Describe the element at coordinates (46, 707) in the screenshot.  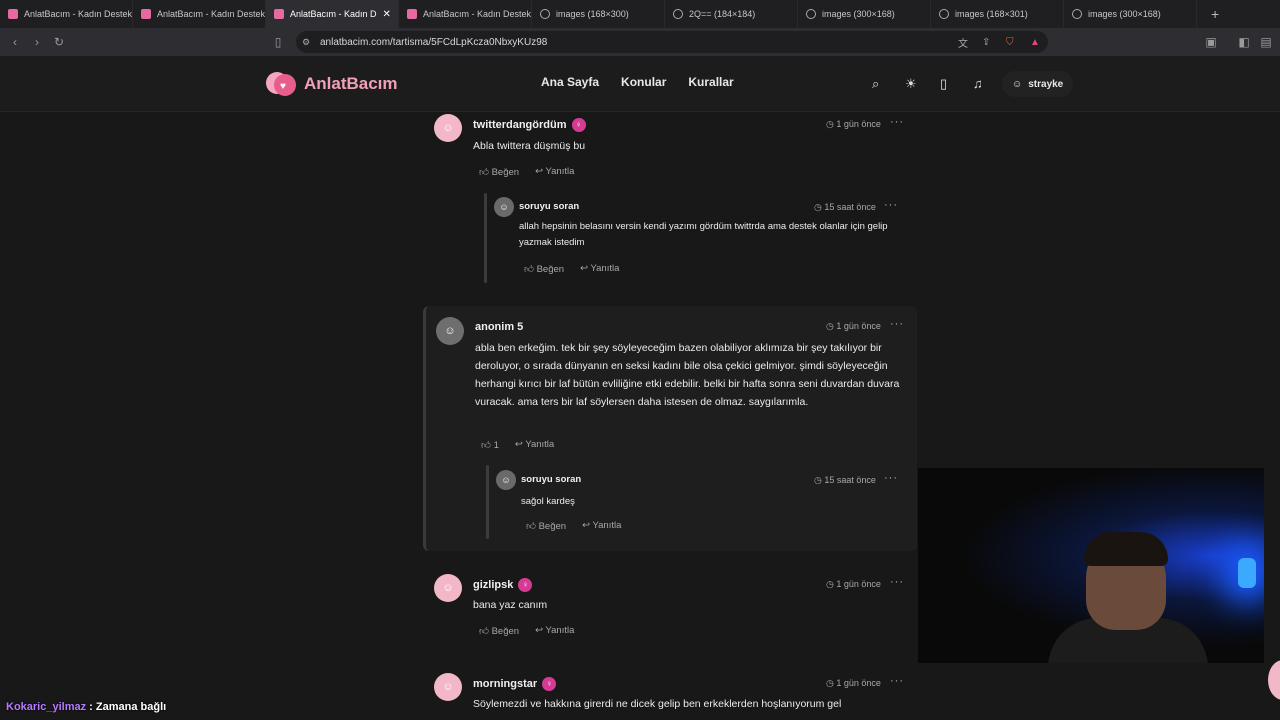
I see `chat-username: Kokaric_yilmaz` at that location.